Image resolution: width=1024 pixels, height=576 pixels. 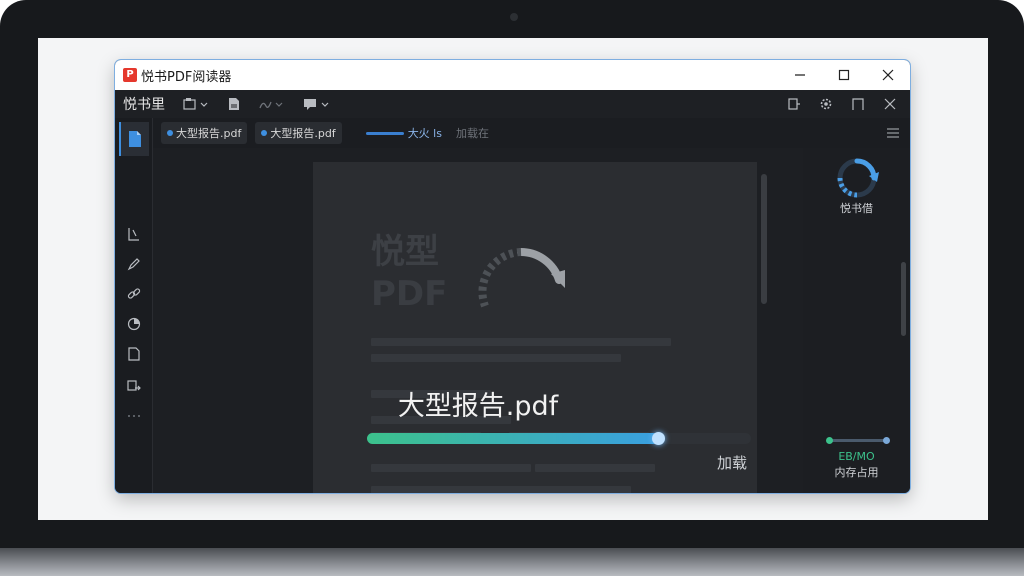 I want to click on memory-label: 内存占用, so click(x=856, y=472).